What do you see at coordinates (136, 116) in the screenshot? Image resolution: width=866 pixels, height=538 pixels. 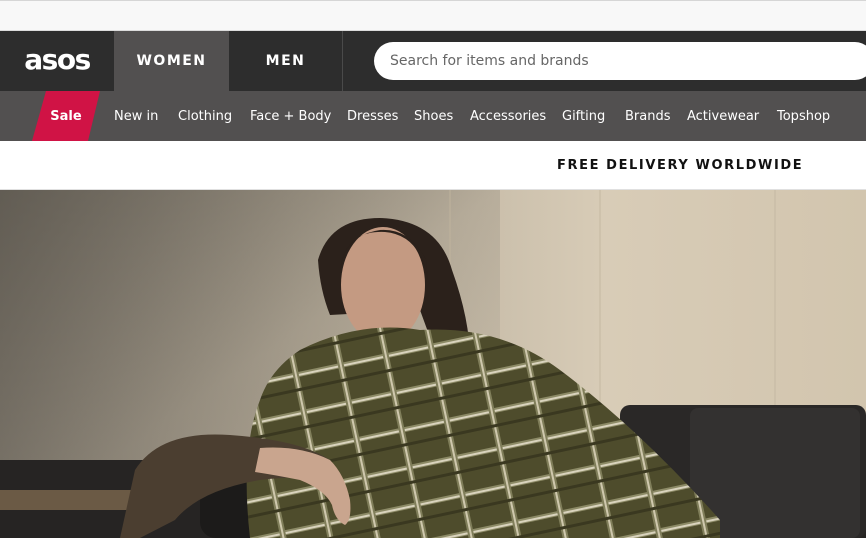 I see `nav-item-new-in: New in` at bounding box center [136, 116].